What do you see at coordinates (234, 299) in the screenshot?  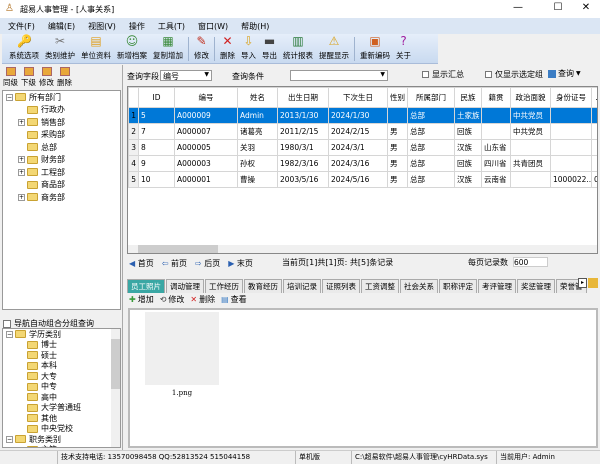 I see `photo-toolbar-button: ▤ 查看` at bounding box center [234, 299].